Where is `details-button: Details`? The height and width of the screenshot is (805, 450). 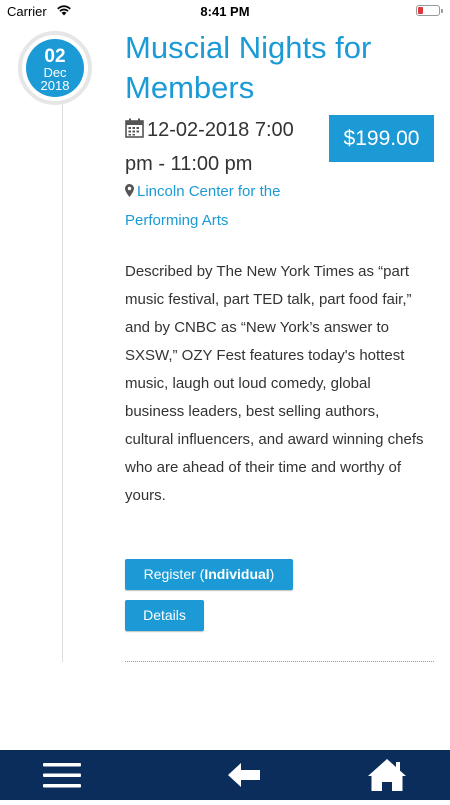
details-button: Details is located at coordinates (164, 615).